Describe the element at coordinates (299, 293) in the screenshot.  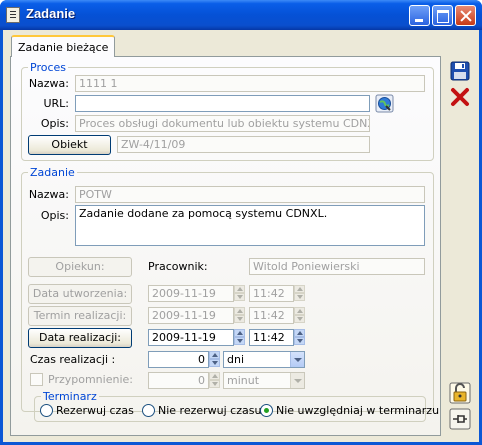
I see `data-utworzenia-time-spinner` at that location.